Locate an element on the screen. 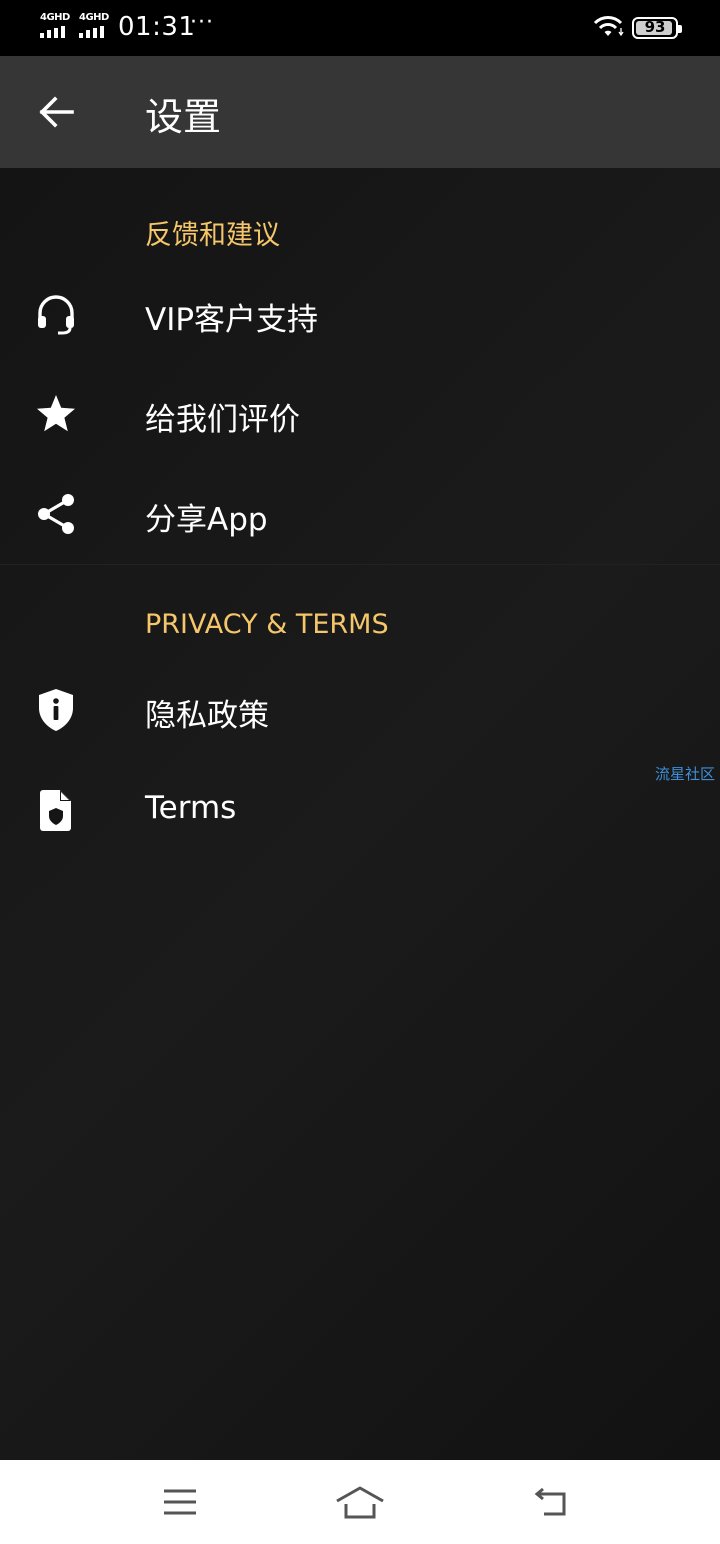  settings-item-label: 给我们评价 is located at coordinates (222, 420).